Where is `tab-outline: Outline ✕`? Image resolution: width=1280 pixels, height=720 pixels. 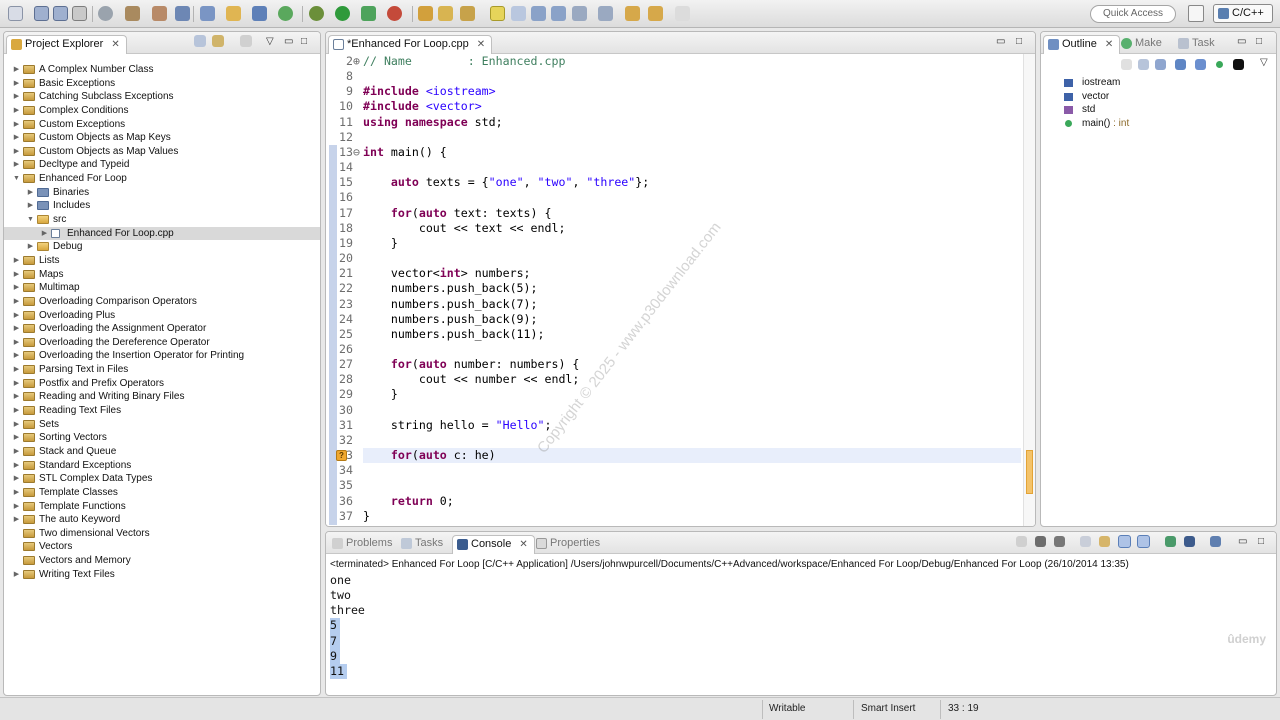
tab-outline: Outline ✕ is located at coordinates (1082, 44).